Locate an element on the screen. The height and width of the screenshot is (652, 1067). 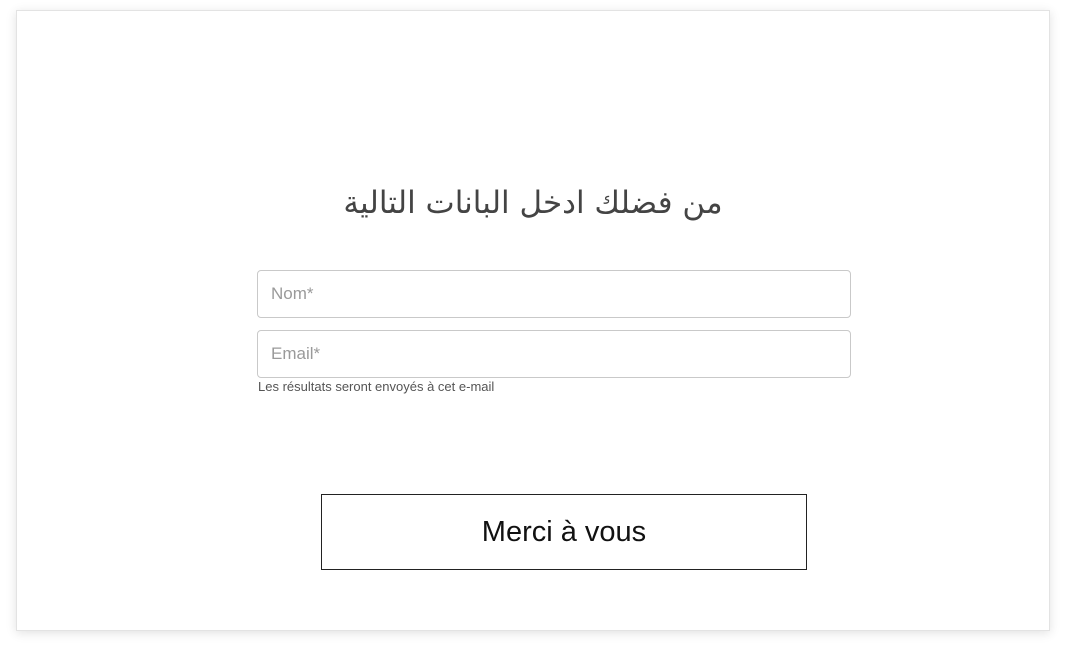
form-heading: من فضلك ادخل البانات التالية is located at coordinates (533, 203).